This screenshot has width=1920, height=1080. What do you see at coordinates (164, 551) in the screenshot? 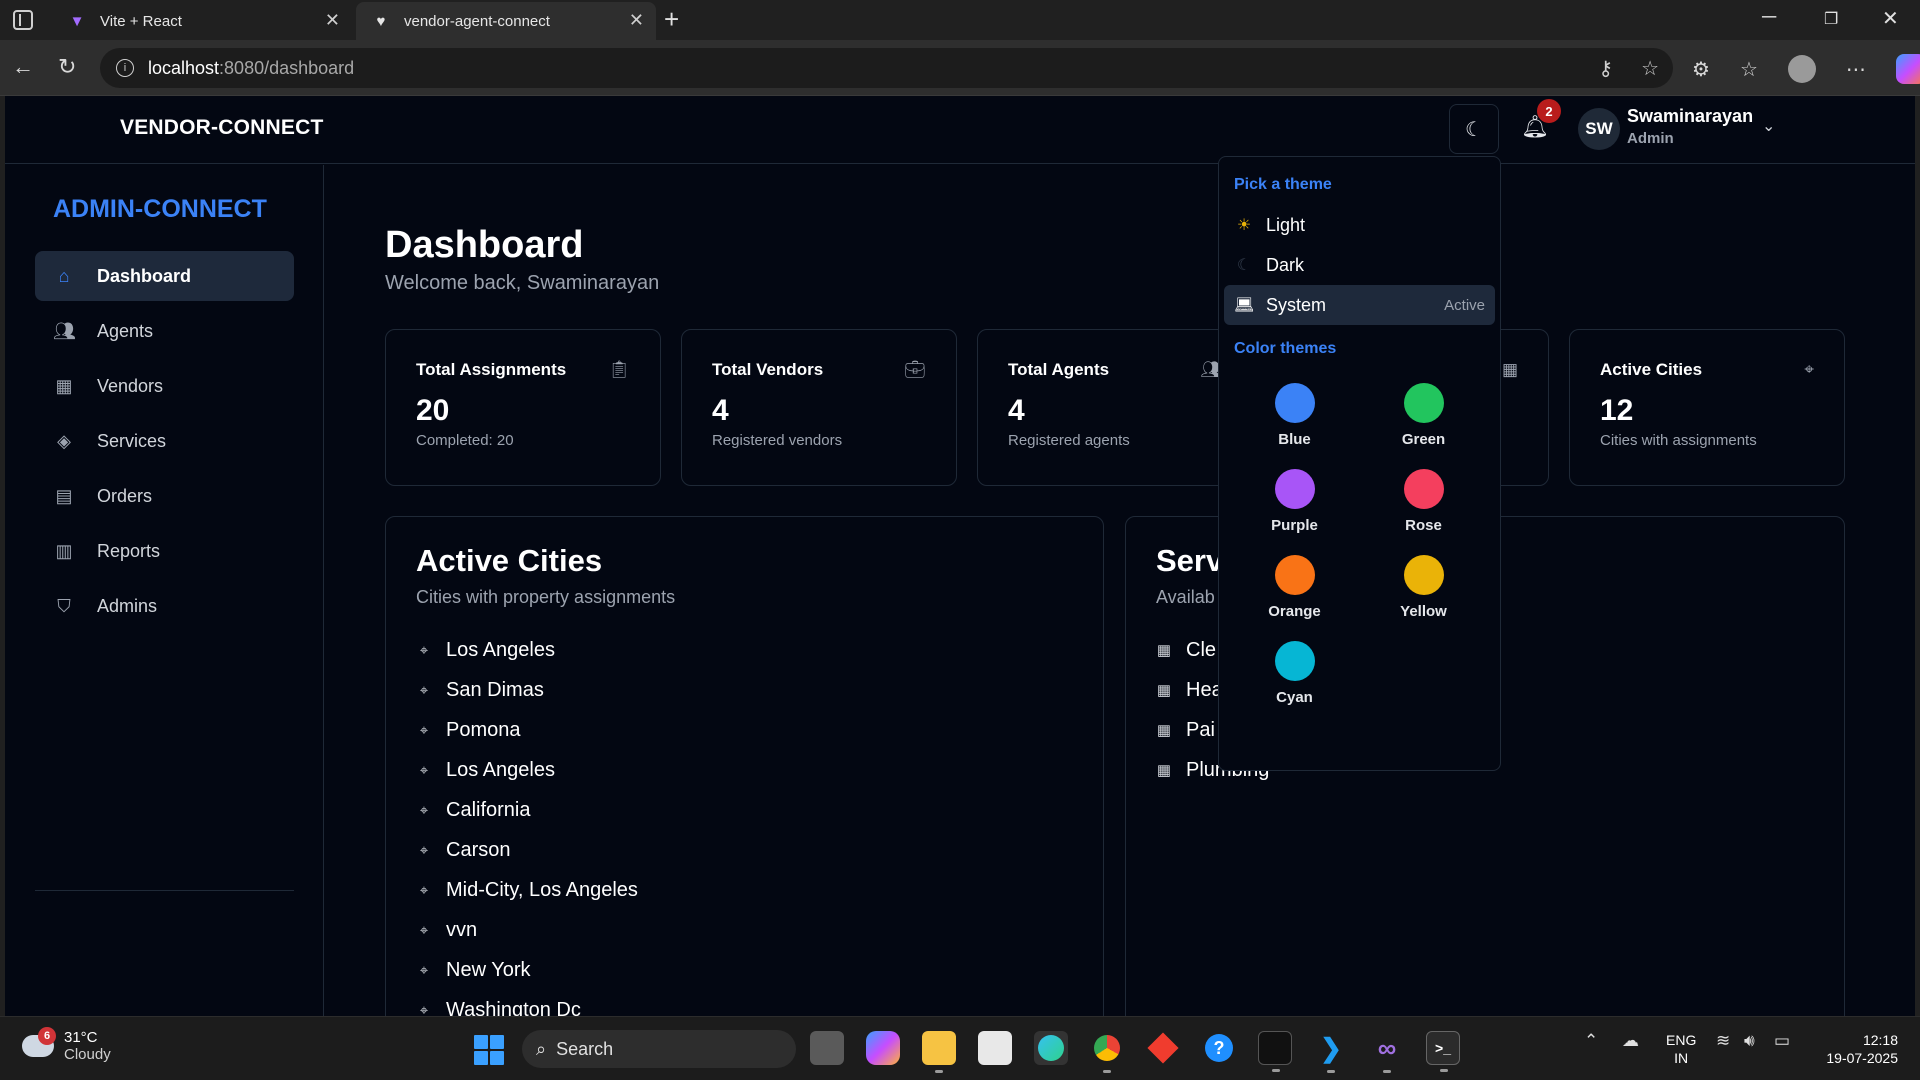
I see `sidebar-item-reports: ▥ Reports` at bounding box center [164, 551].